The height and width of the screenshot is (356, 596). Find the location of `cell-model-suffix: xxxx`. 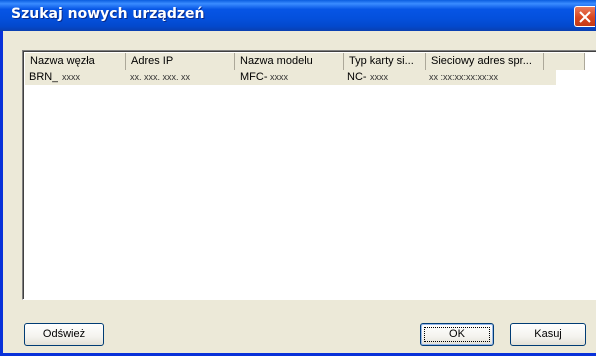

cell-model-suffix: xxxx is located at coordinates (279, 77).